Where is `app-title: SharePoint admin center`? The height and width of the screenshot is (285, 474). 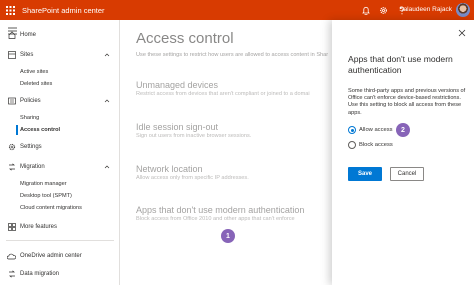
app-title: SharePoint admin center is located at coordinates (63, 10).